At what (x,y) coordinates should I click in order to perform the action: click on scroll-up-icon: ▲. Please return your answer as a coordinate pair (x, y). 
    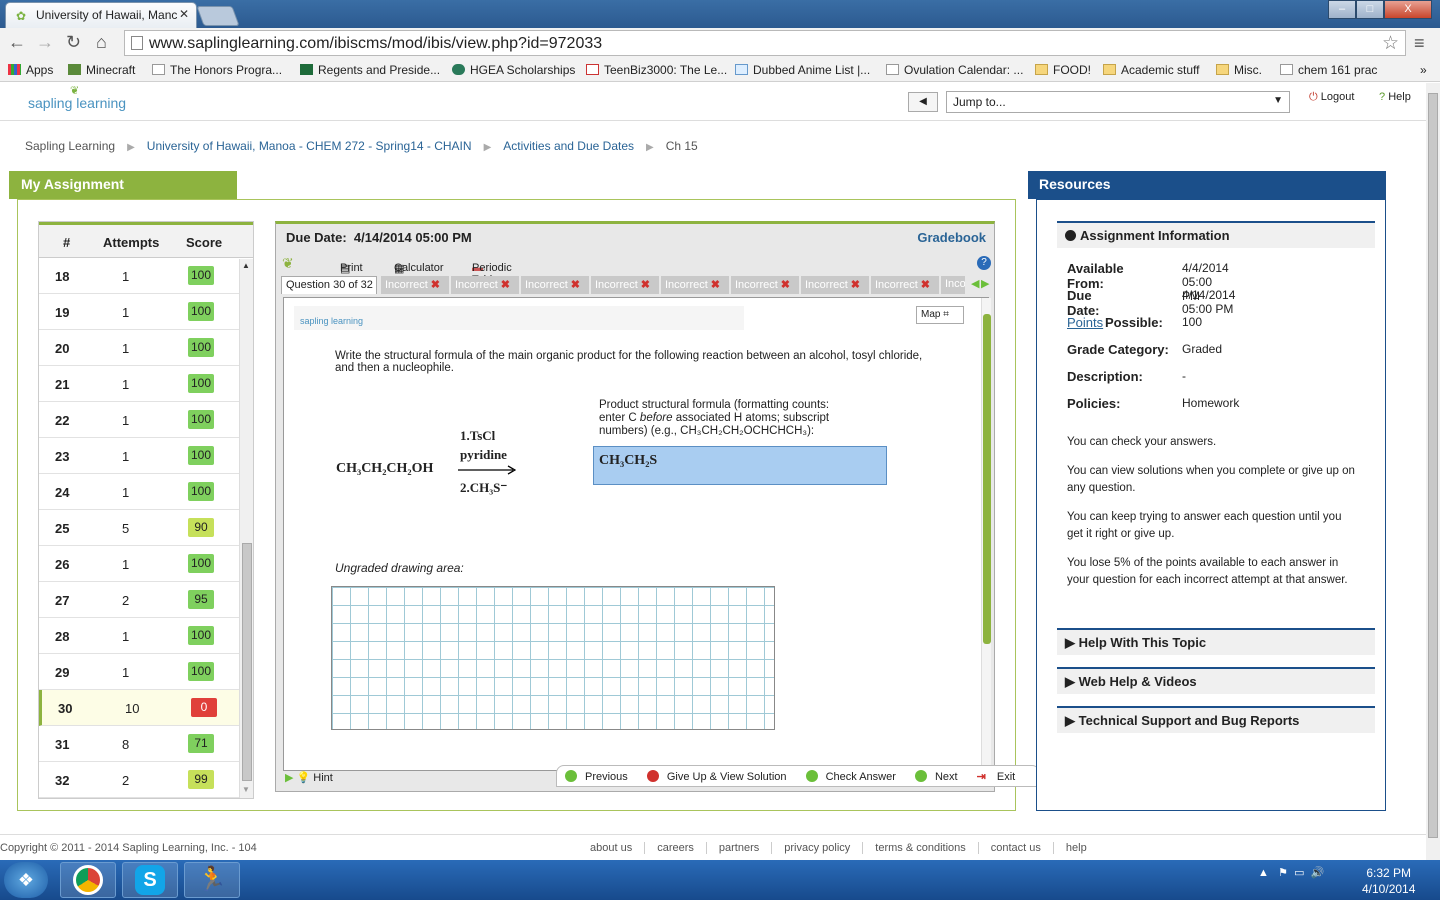
    Looking at the image, I should click on (246, 265).